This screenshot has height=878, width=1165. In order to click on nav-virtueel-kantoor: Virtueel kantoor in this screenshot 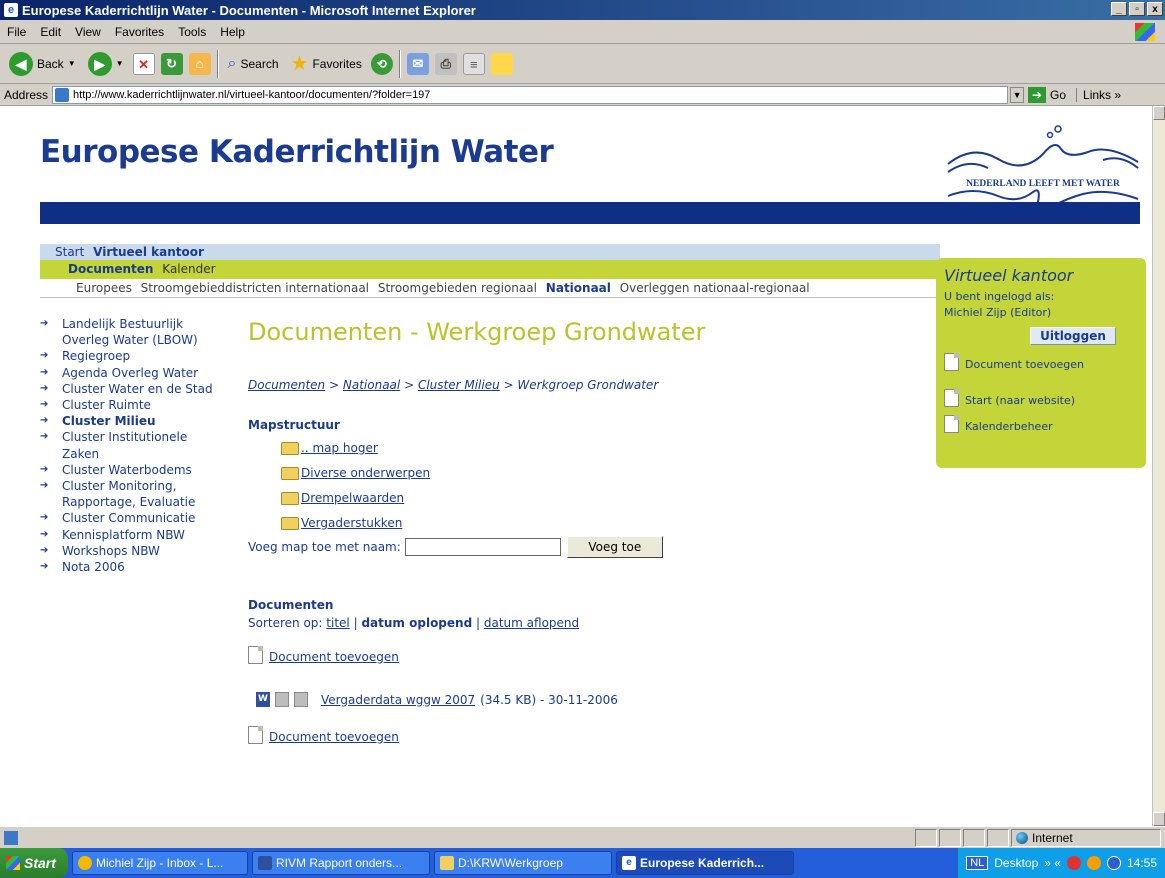, I will do `click(148, 252)`.